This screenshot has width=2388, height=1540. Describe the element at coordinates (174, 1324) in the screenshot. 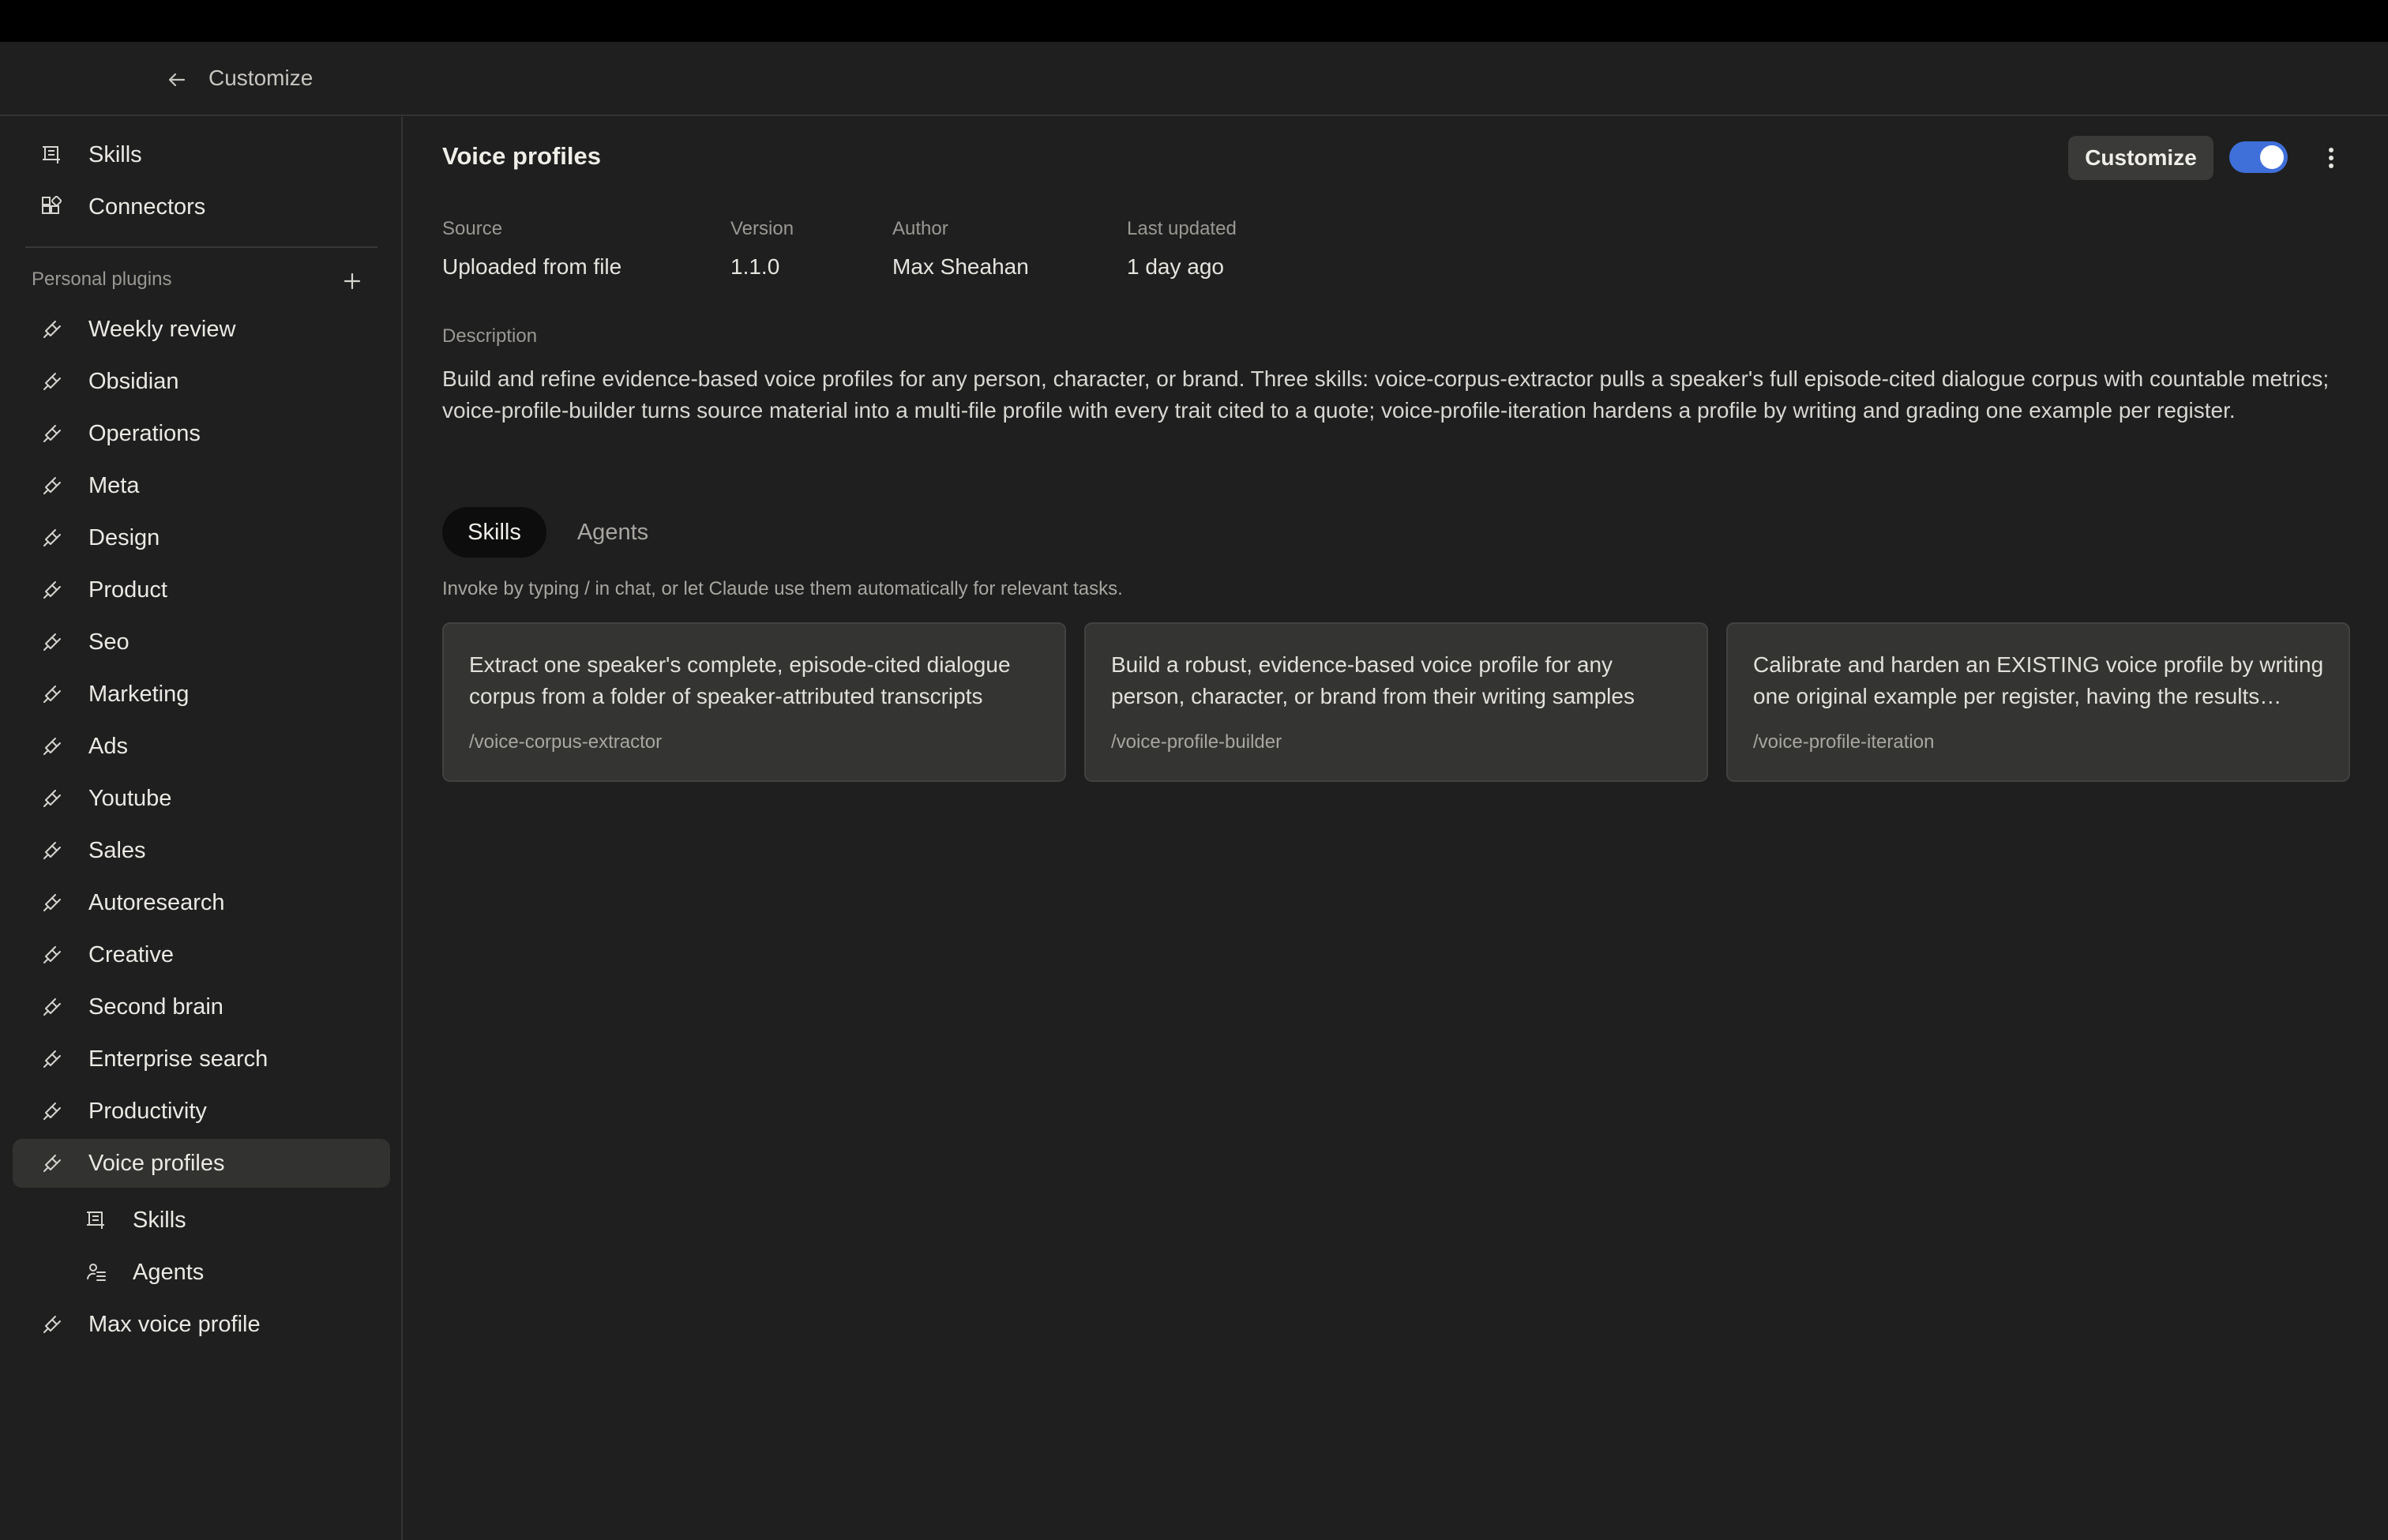

I see `sidebar-item-label: Max voice profile` at that location.